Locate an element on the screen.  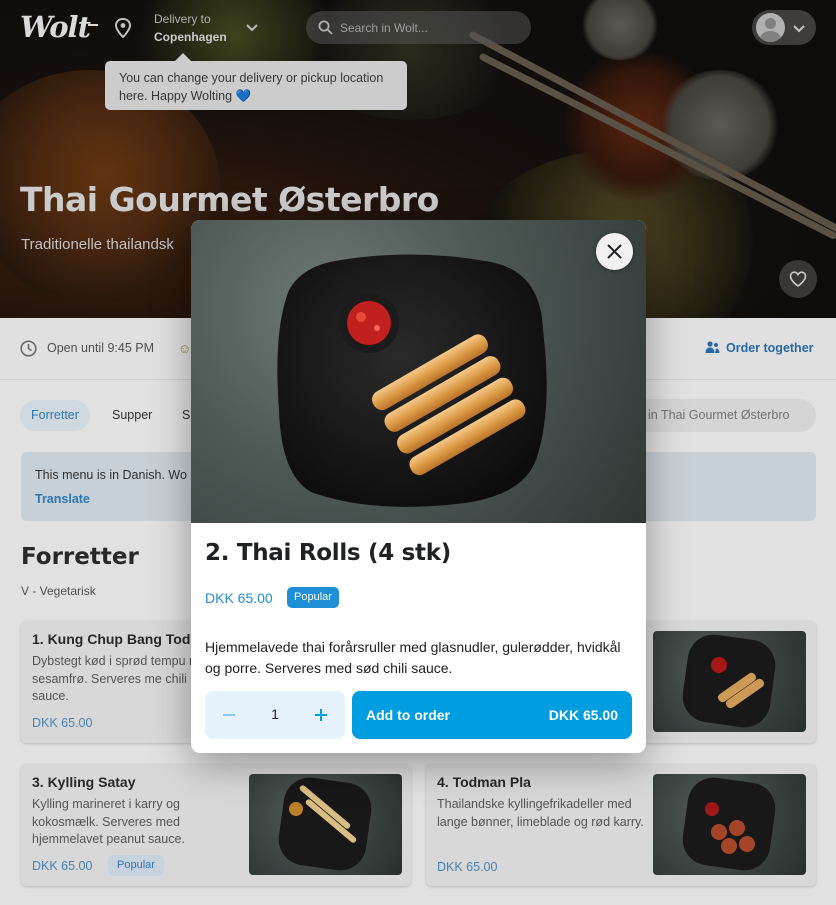
favorite-button is located at coordinates (798, 279).